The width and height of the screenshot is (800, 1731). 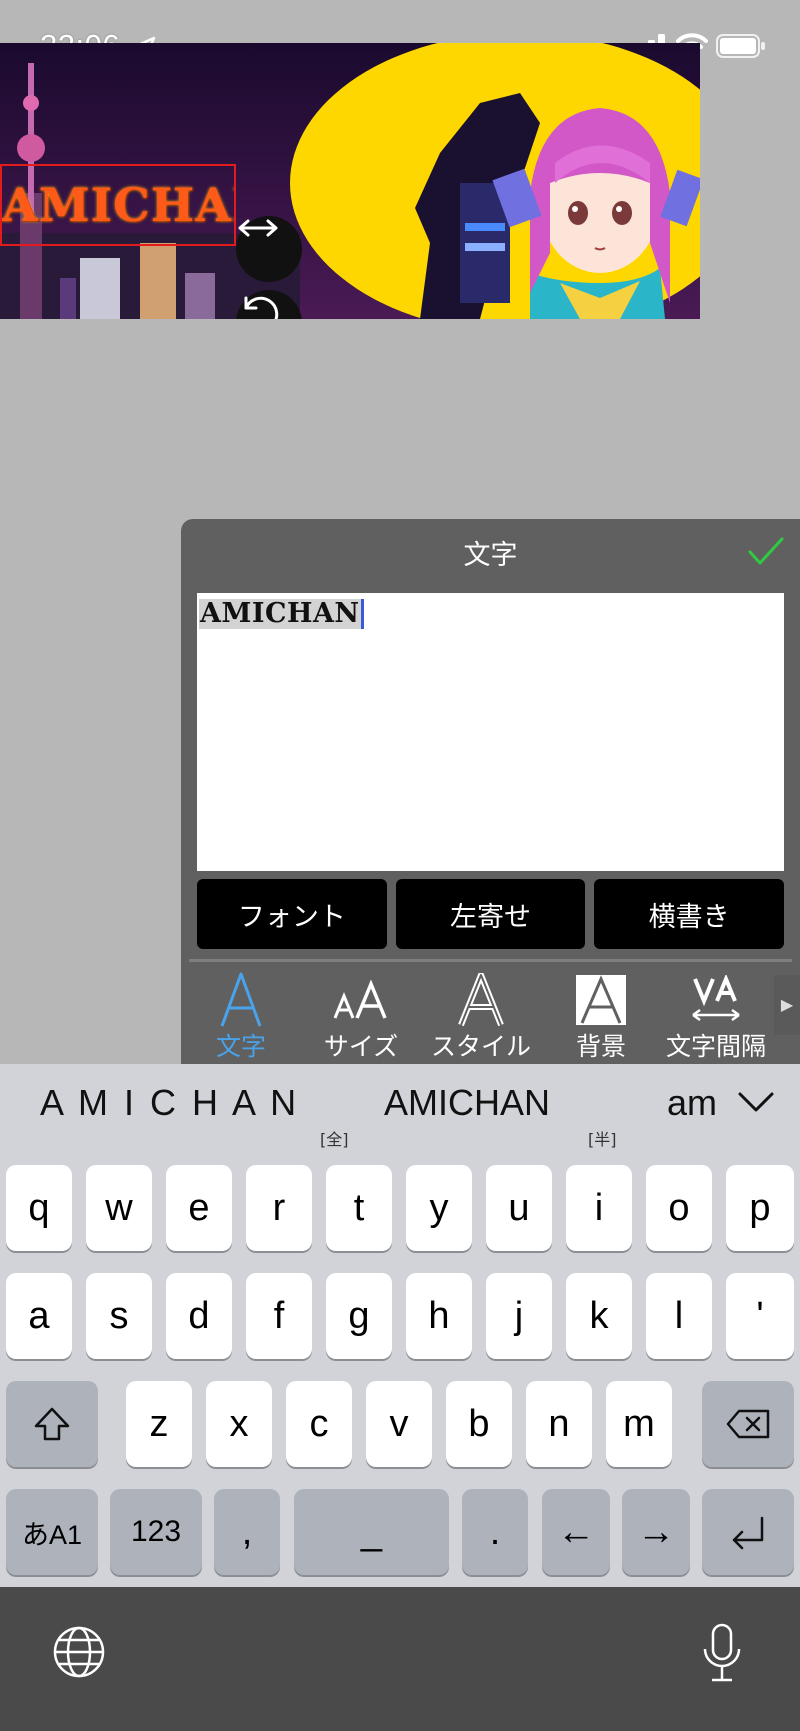 I want to click on font-button: フォント, so click(x=292, y=914).